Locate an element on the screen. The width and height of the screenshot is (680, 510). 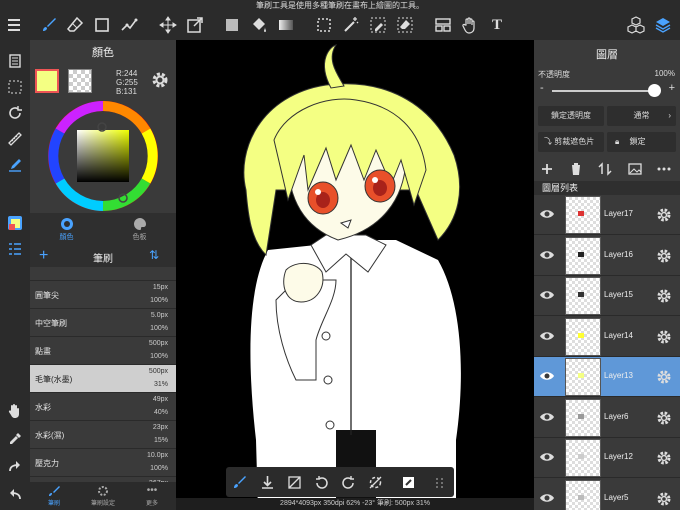
more-icon: ••• is located at coordinates (152, 490).